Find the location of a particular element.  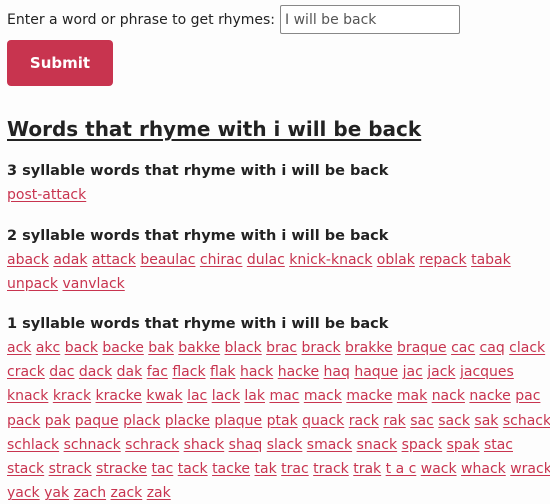

rhyme-word-link: ptak is located at coordinates (282, 421).